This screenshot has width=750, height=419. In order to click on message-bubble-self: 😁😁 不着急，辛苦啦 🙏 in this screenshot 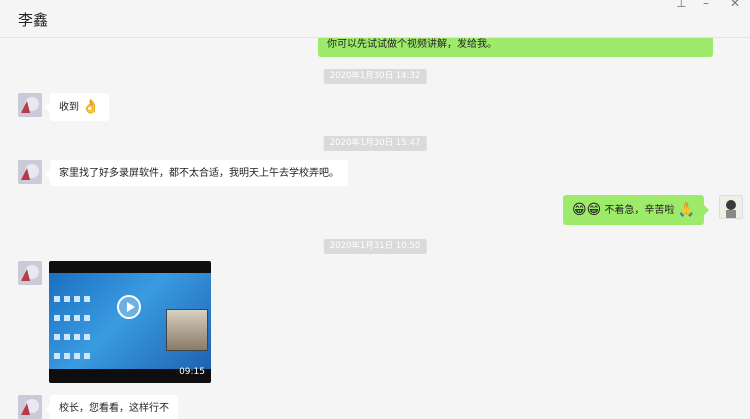, I will do `click(636, 210)`.